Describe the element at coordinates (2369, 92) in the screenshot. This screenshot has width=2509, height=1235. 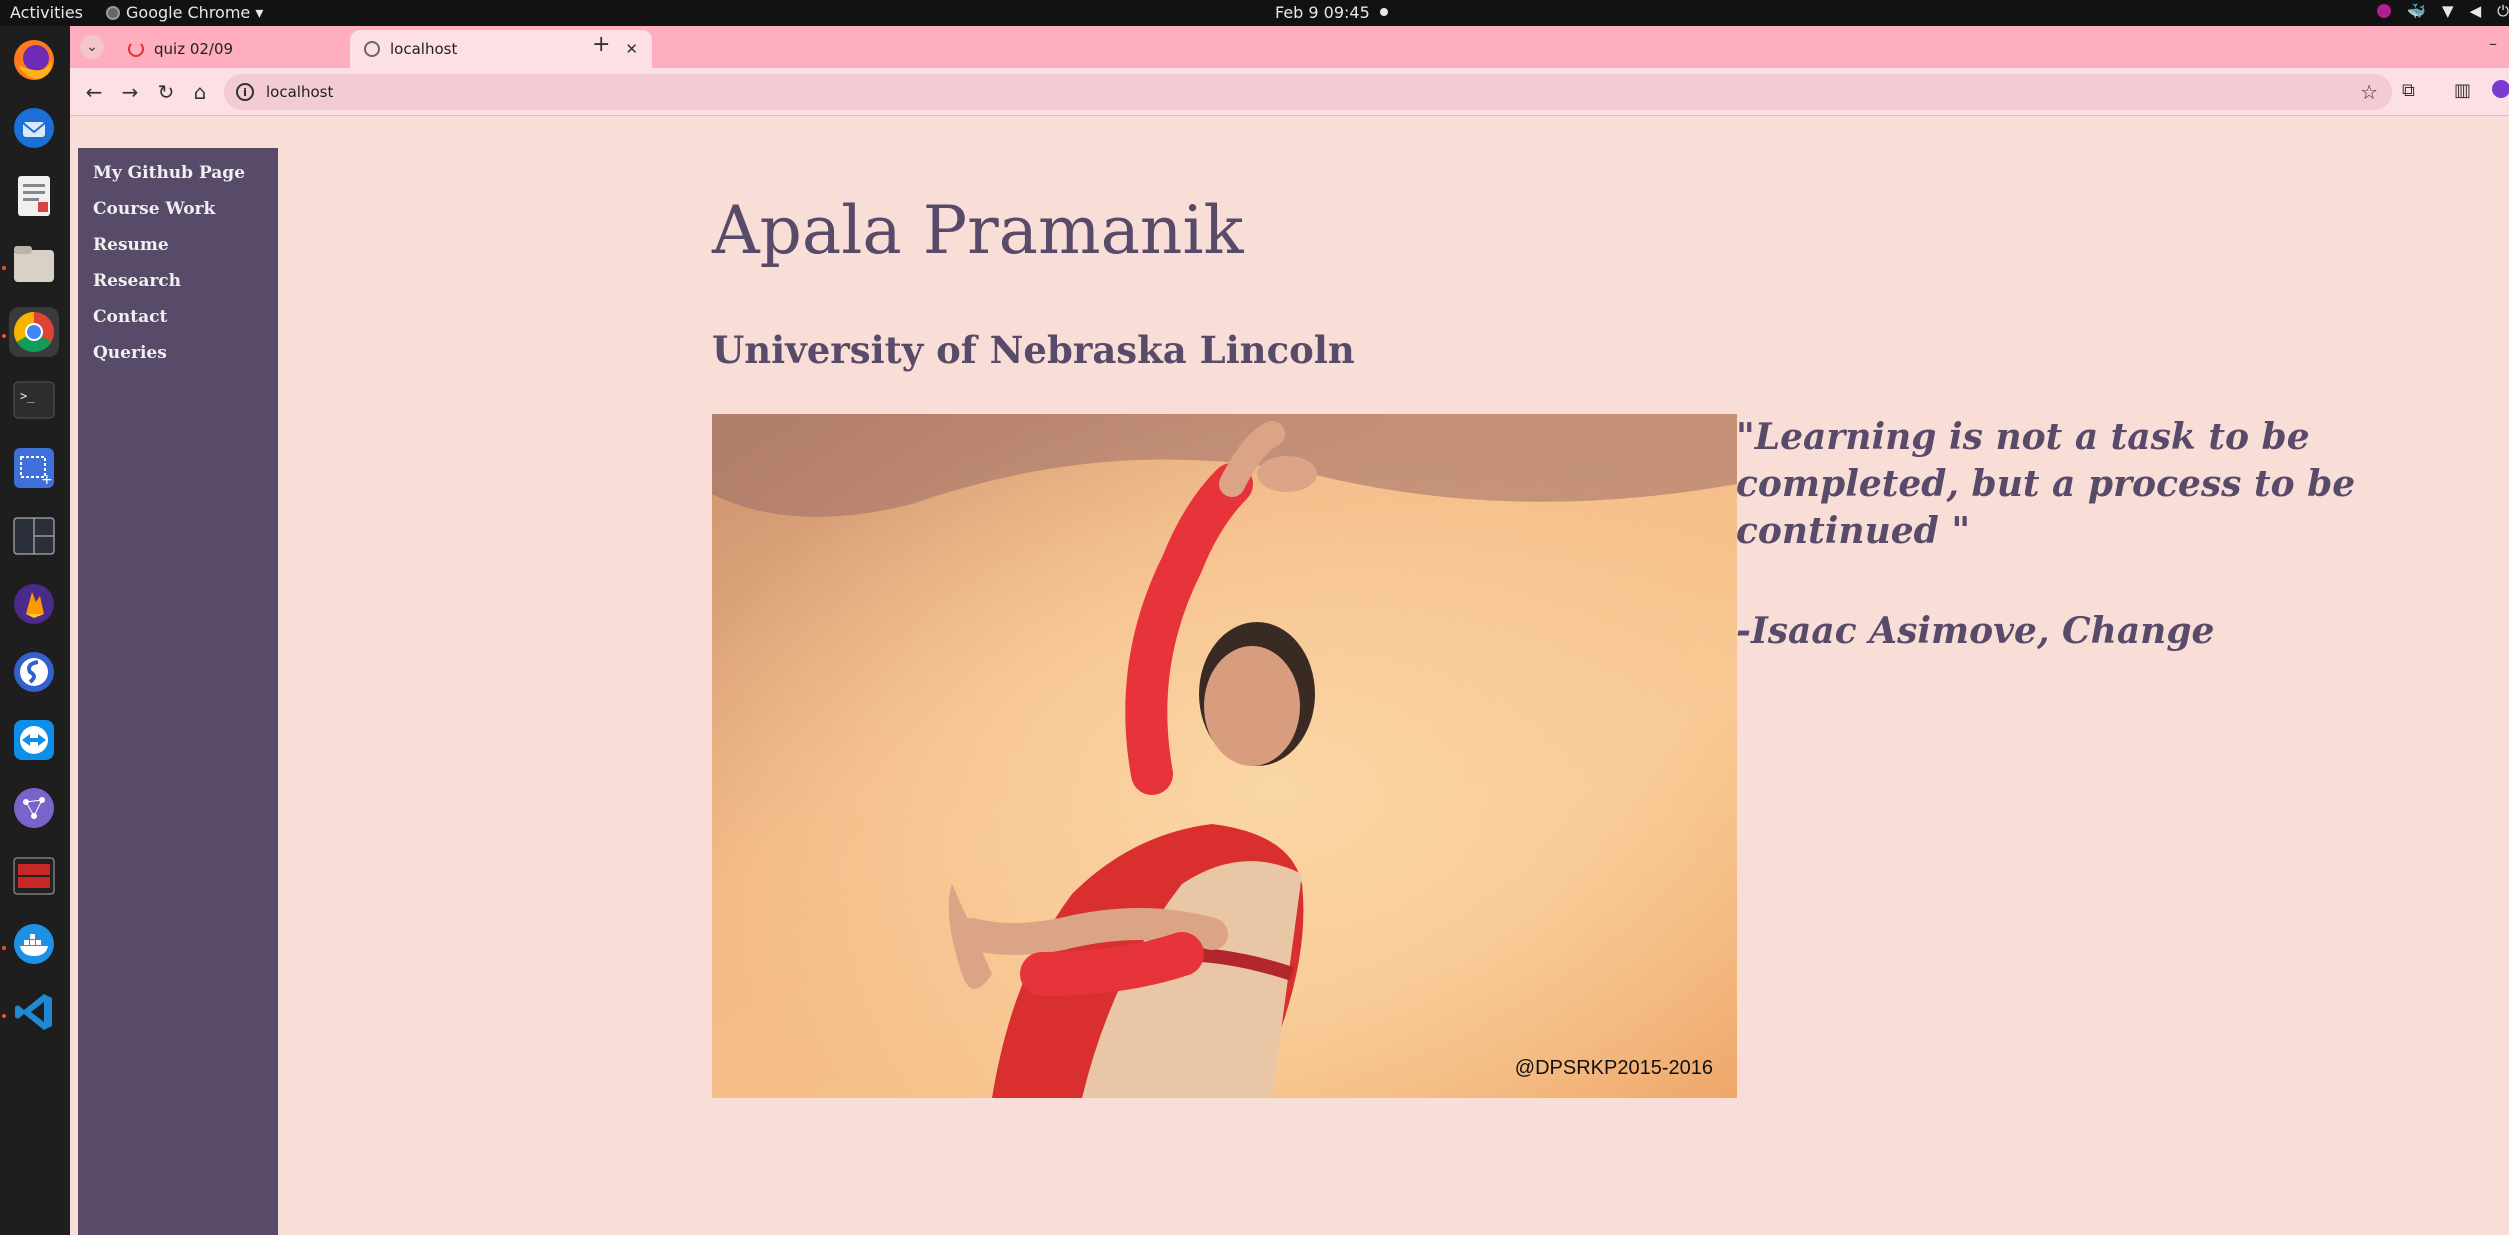
I see `bookmark-star-icon: ☆` at that location.